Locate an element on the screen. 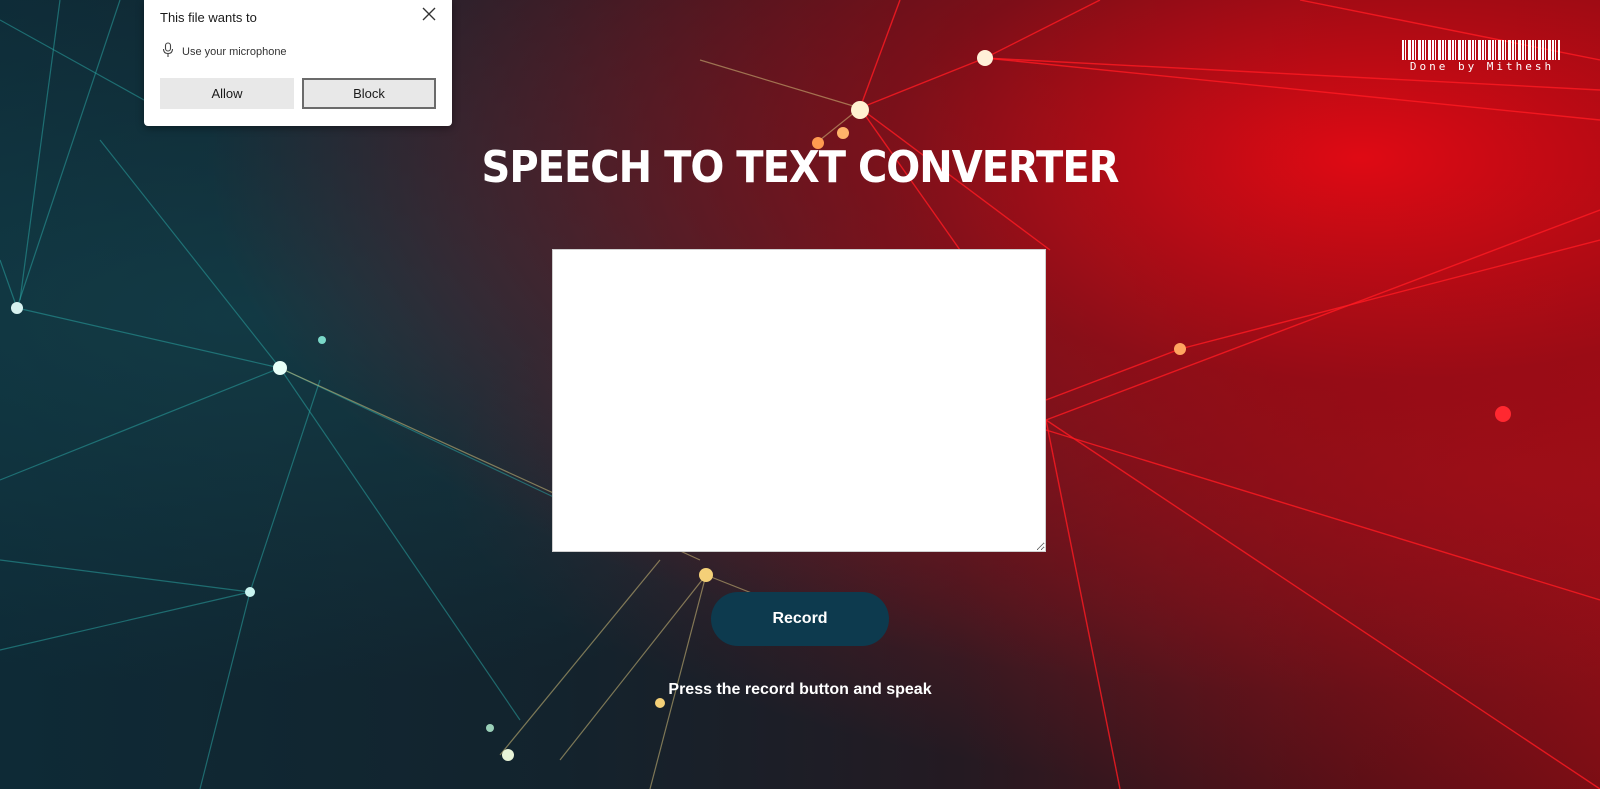 The height and width of the screenshot is (789, 1600). allow-button: Allow is located at coordinates (227, 93).